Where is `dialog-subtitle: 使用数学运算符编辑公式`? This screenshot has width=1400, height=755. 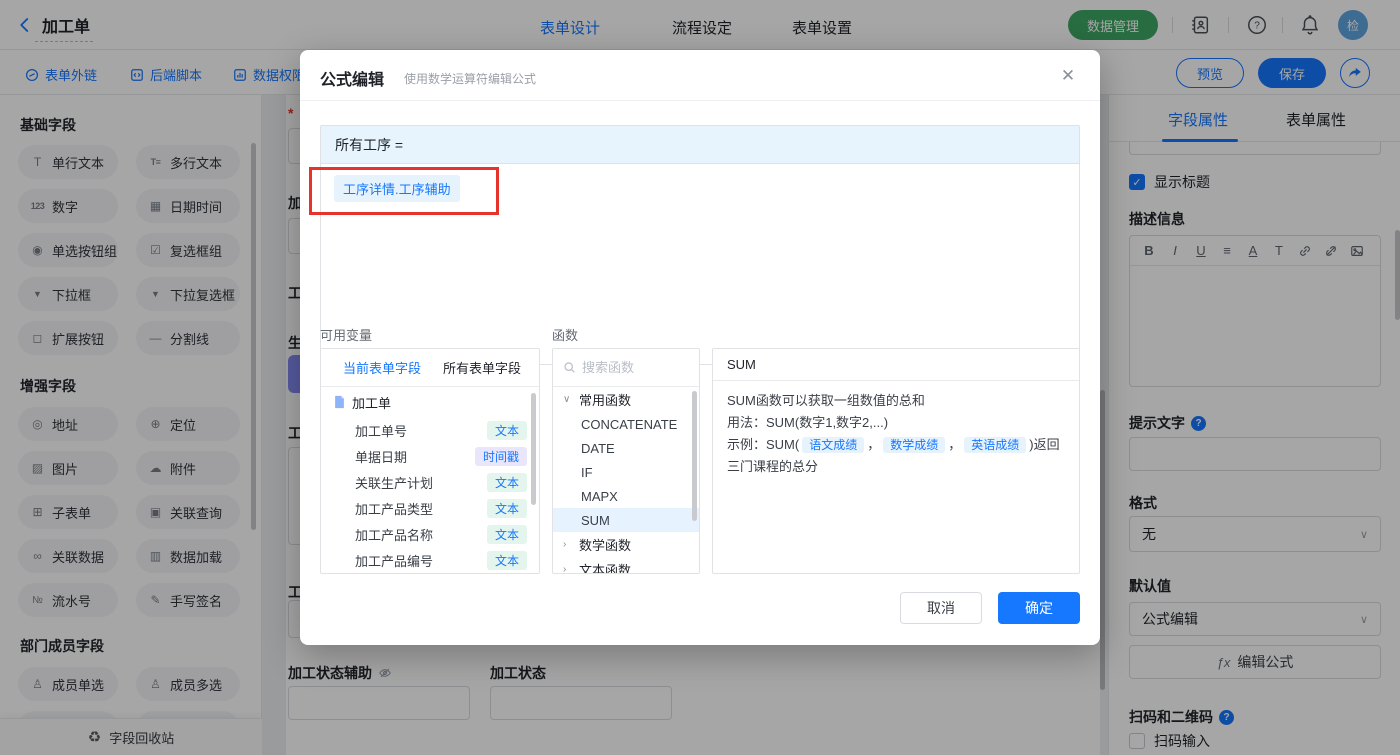
dialog-subtitle: 使用数学运算符编辑公式 is located at coordinates (470, 79).